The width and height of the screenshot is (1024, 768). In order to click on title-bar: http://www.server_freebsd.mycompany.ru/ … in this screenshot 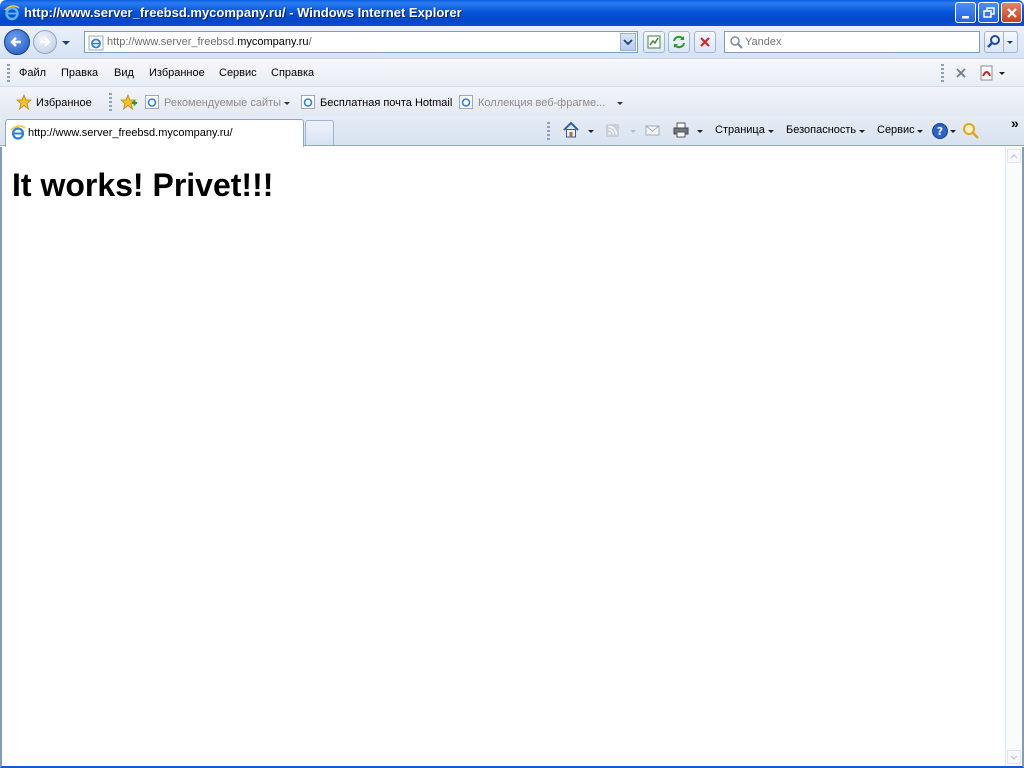, I will do `click(512, 13)`.